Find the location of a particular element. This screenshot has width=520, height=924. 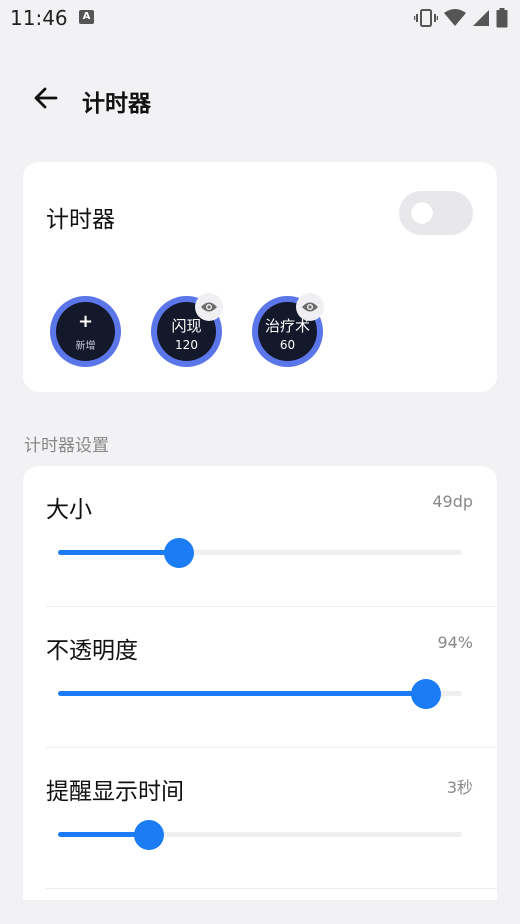

timer-toggle-label: 计时器 is located at coordinates (80, 220).